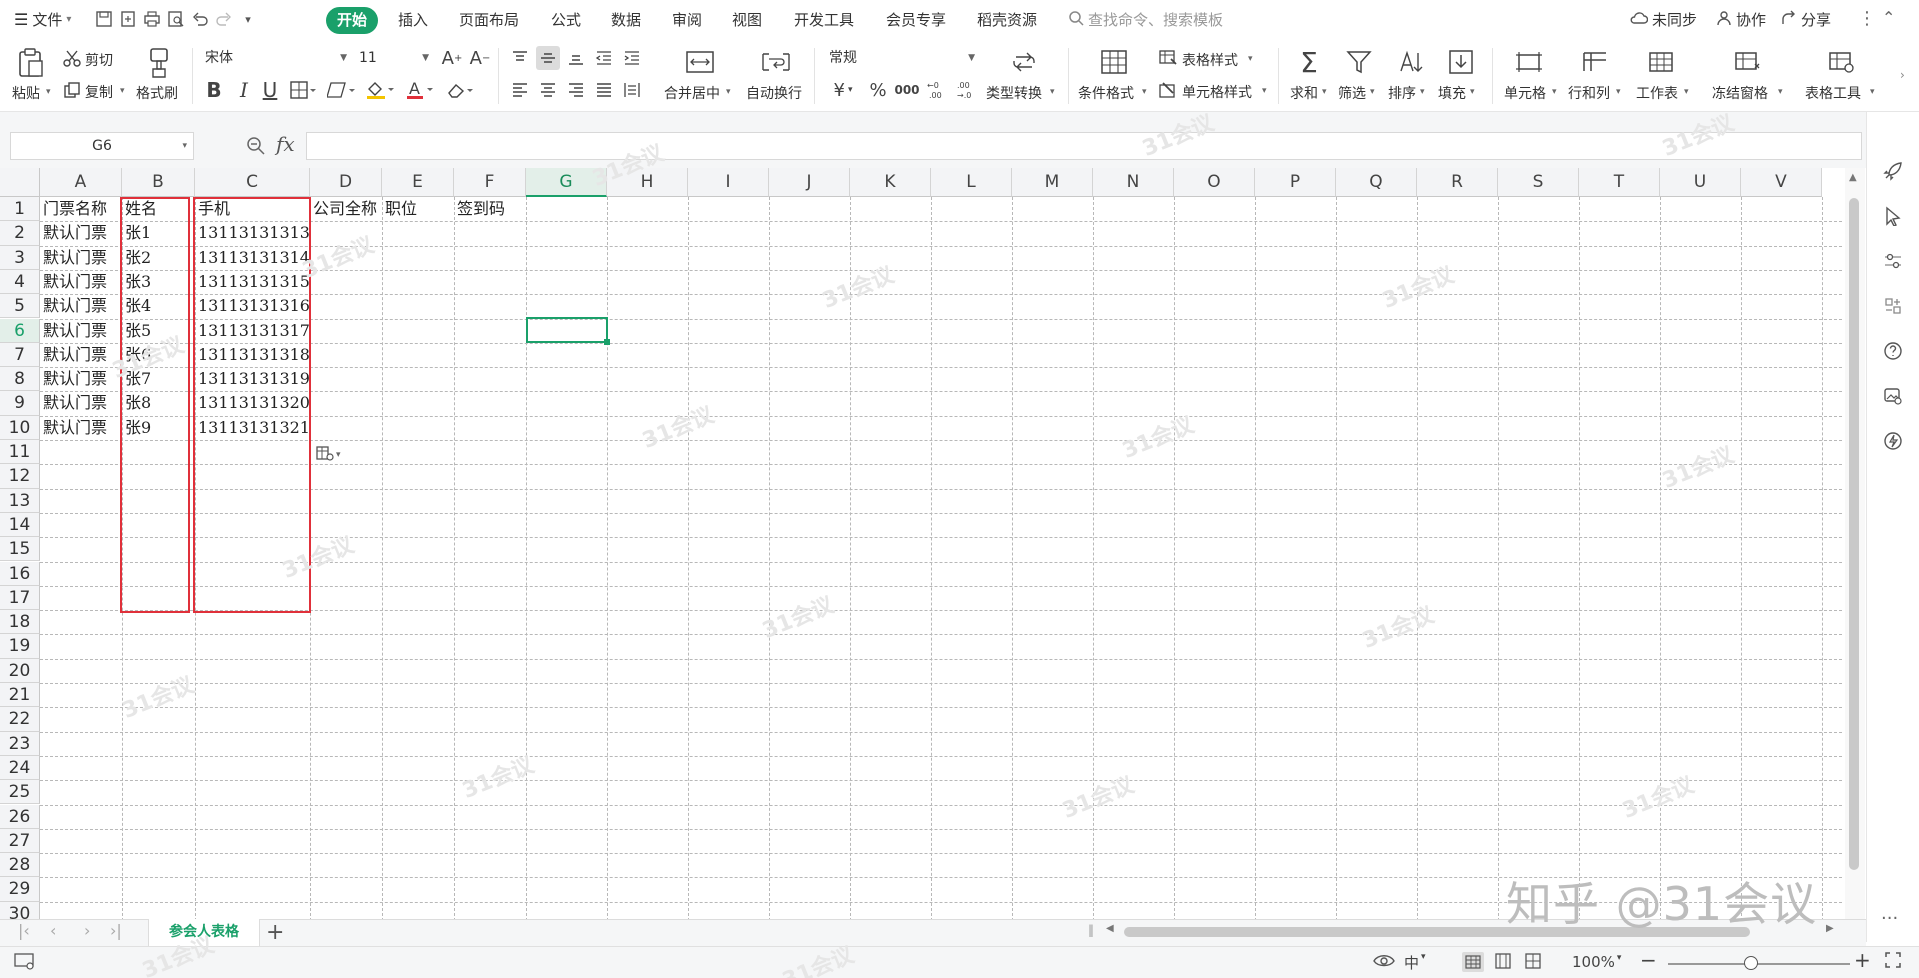  Describe the element at coordinates (604, 58) in the screenshot. I see `decrease-indent-icon` at that location.